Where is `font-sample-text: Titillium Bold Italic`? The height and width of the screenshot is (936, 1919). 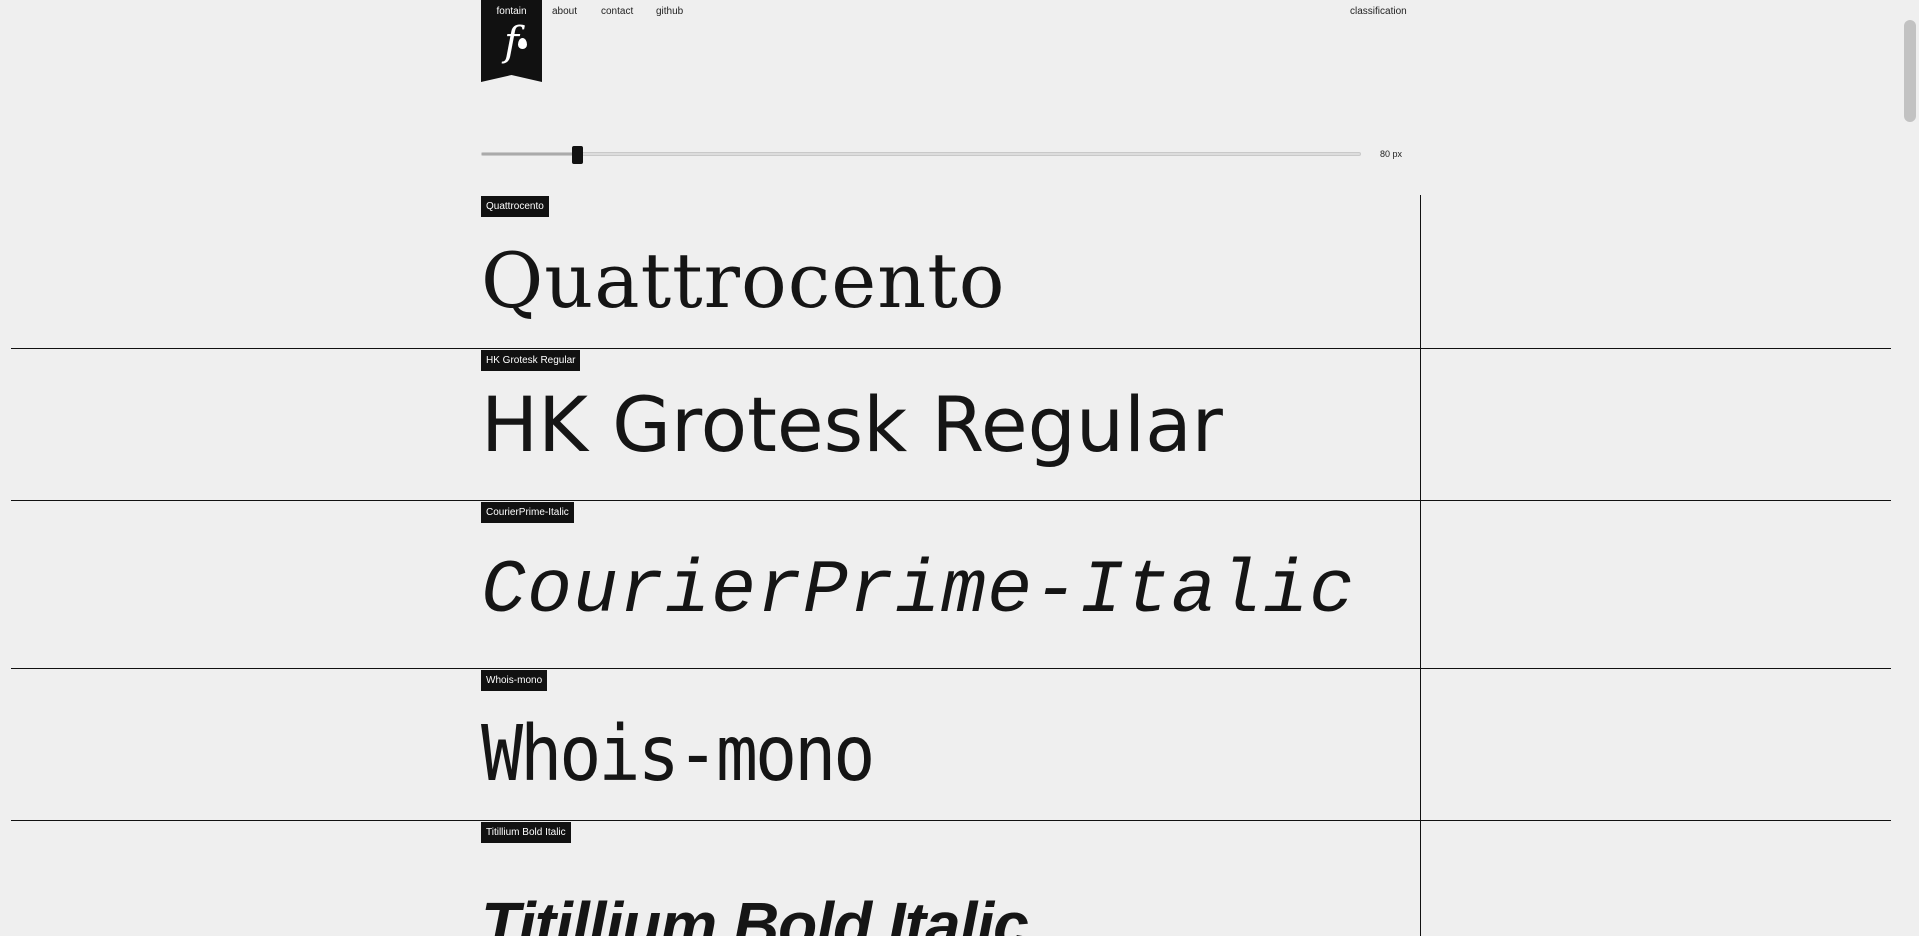
font-sample-text: Titillium Bold Italic is located at coordinates (755, 912).